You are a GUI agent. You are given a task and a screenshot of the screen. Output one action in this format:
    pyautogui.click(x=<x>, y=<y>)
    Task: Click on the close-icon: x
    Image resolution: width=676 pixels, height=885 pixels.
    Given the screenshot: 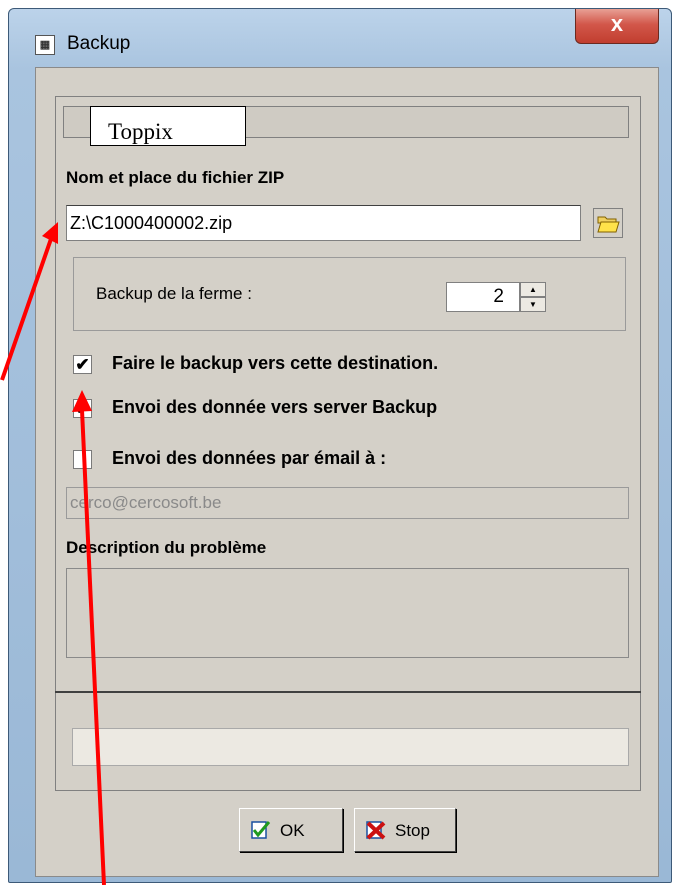 What is the action you would take?
    pyautogui.click(x=617, y=23)
    